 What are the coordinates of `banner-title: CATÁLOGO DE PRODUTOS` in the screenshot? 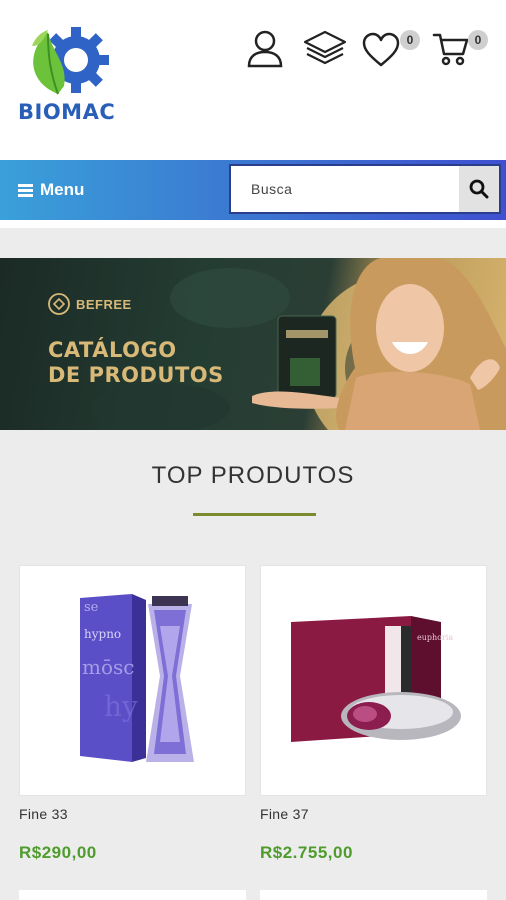 It's located at (136, 363).